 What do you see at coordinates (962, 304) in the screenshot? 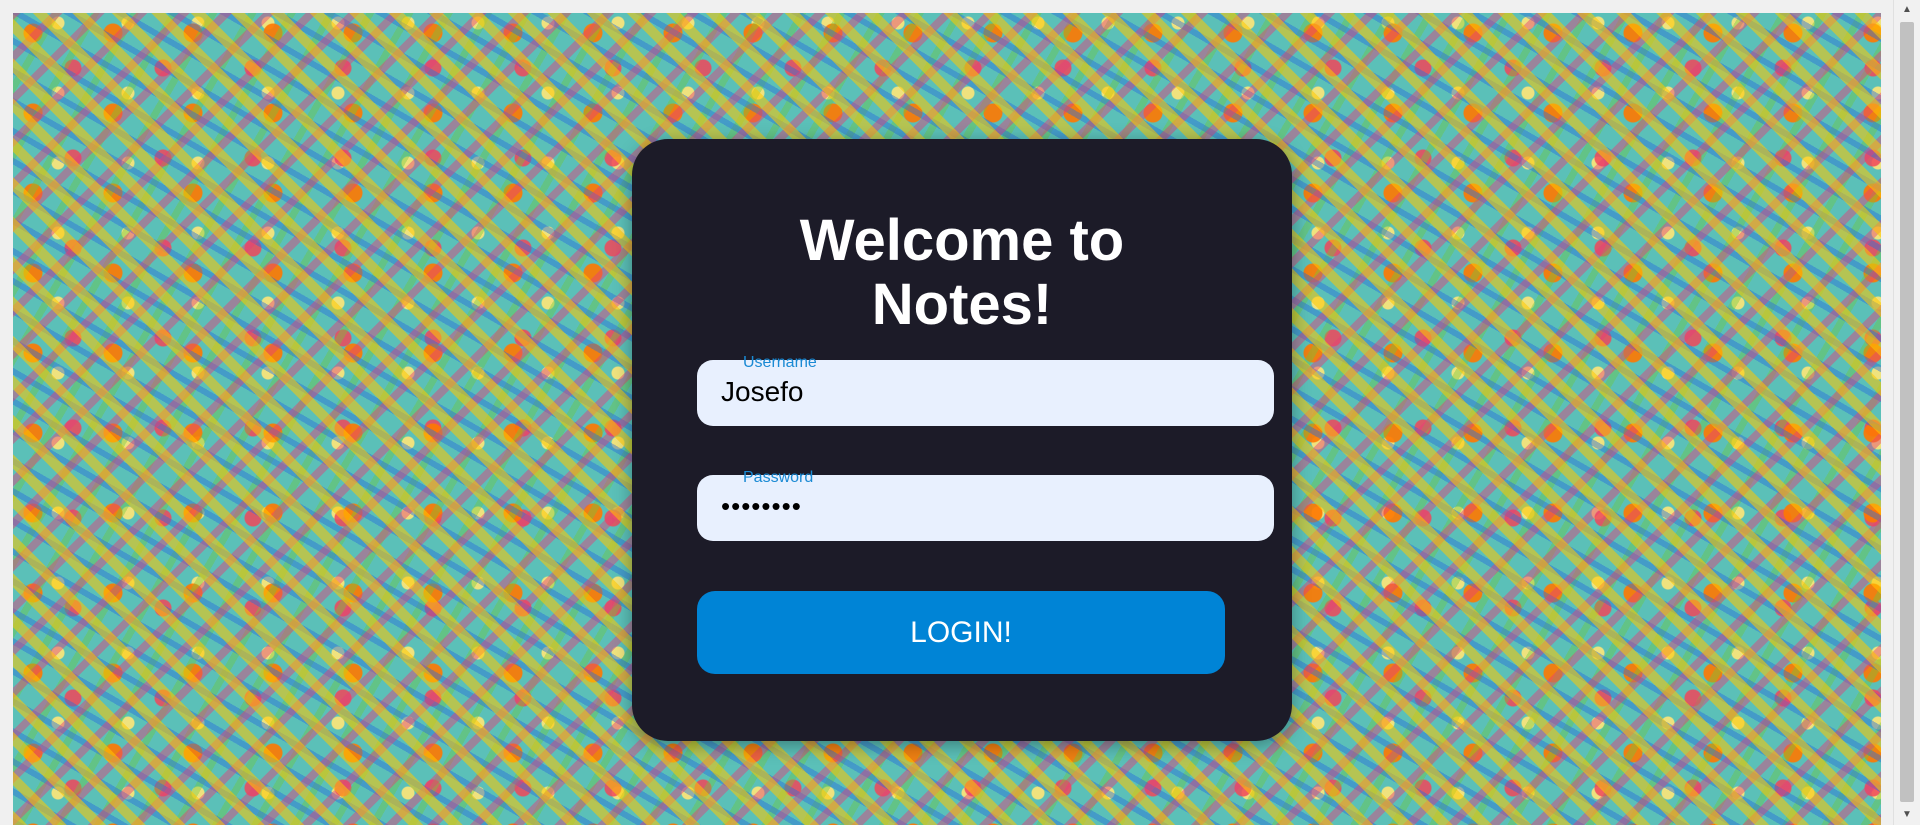
I see `title-line-2: Notes!` at bounding box center [962, 304].